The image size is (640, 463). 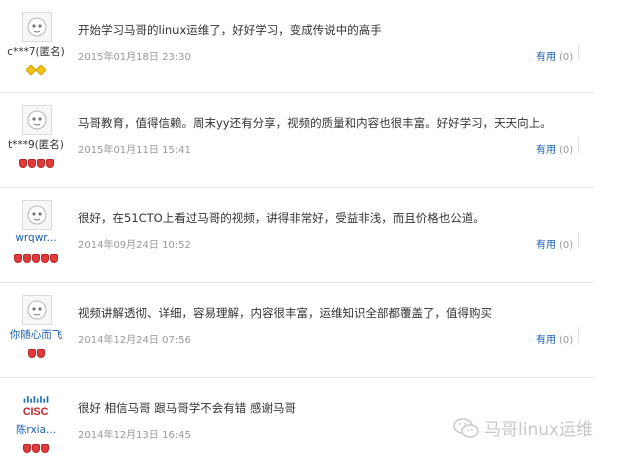 What do you see at coordinates (36, 144) in the screenshot?
I see `username: t***9(匿名)` at bounding box center [36, 144].